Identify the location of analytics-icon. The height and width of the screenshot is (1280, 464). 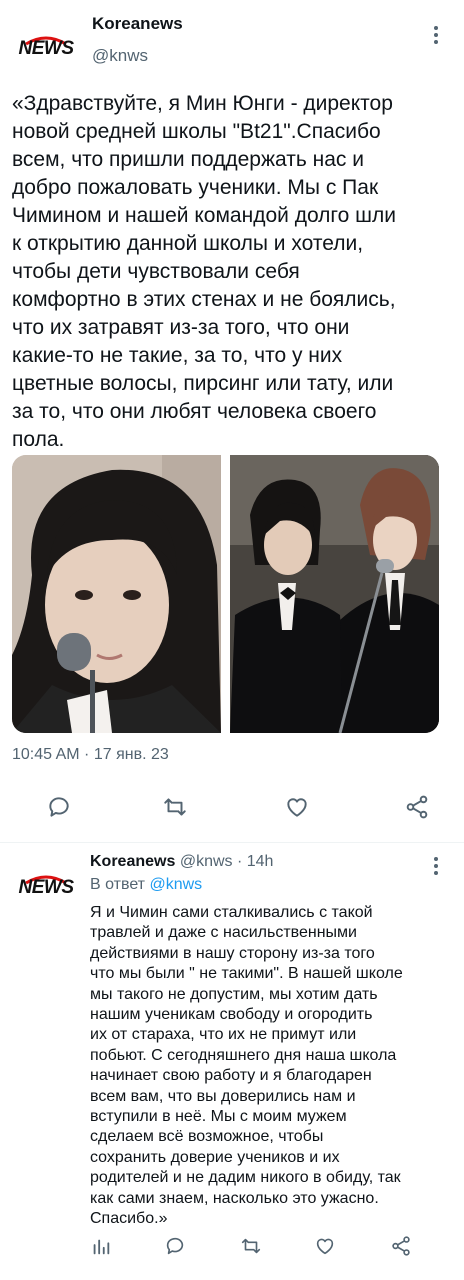
(101, 1247).